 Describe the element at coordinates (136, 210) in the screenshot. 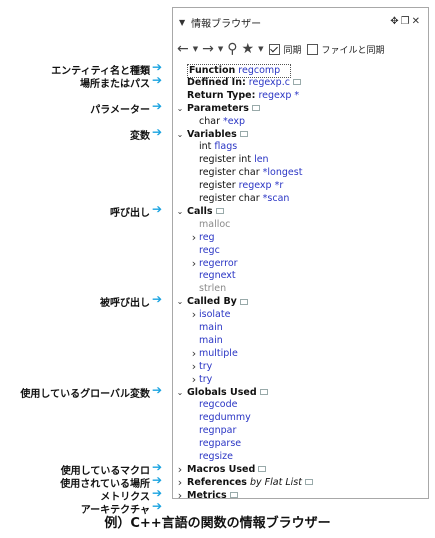

I see `callout-label: 呼び出し ➔` at that location.